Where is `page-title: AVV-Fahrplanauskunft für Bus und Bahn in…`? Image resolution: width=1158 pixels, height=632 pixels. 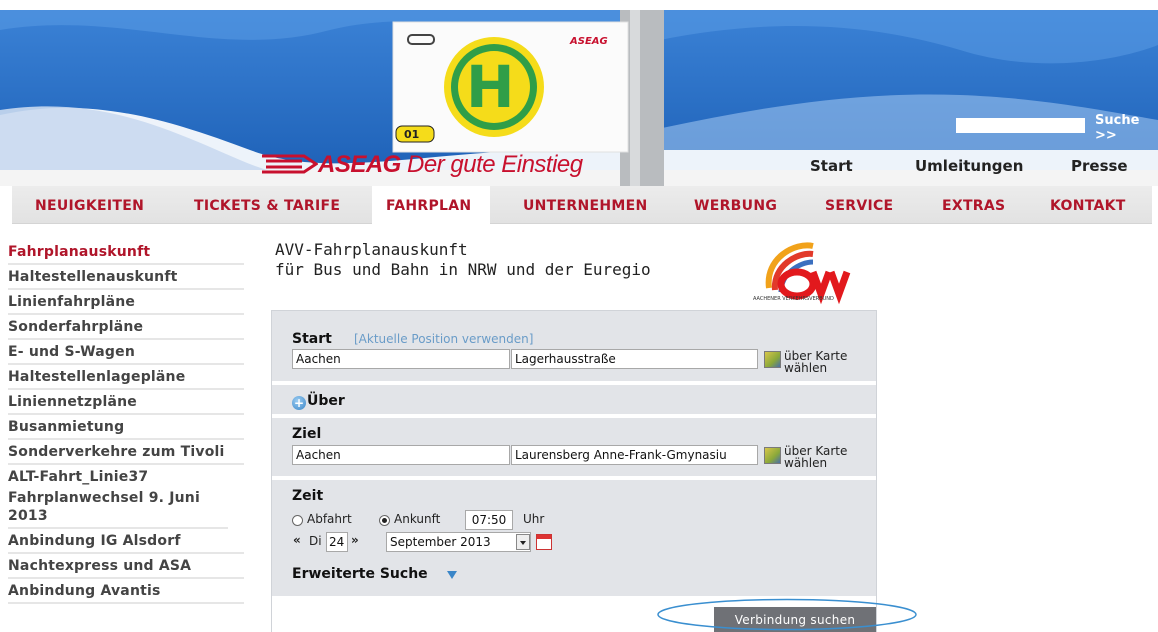
page-title: AVV-Fahrplanauskunft für Bus und Bahn in… is located at coordinates (463, 260).